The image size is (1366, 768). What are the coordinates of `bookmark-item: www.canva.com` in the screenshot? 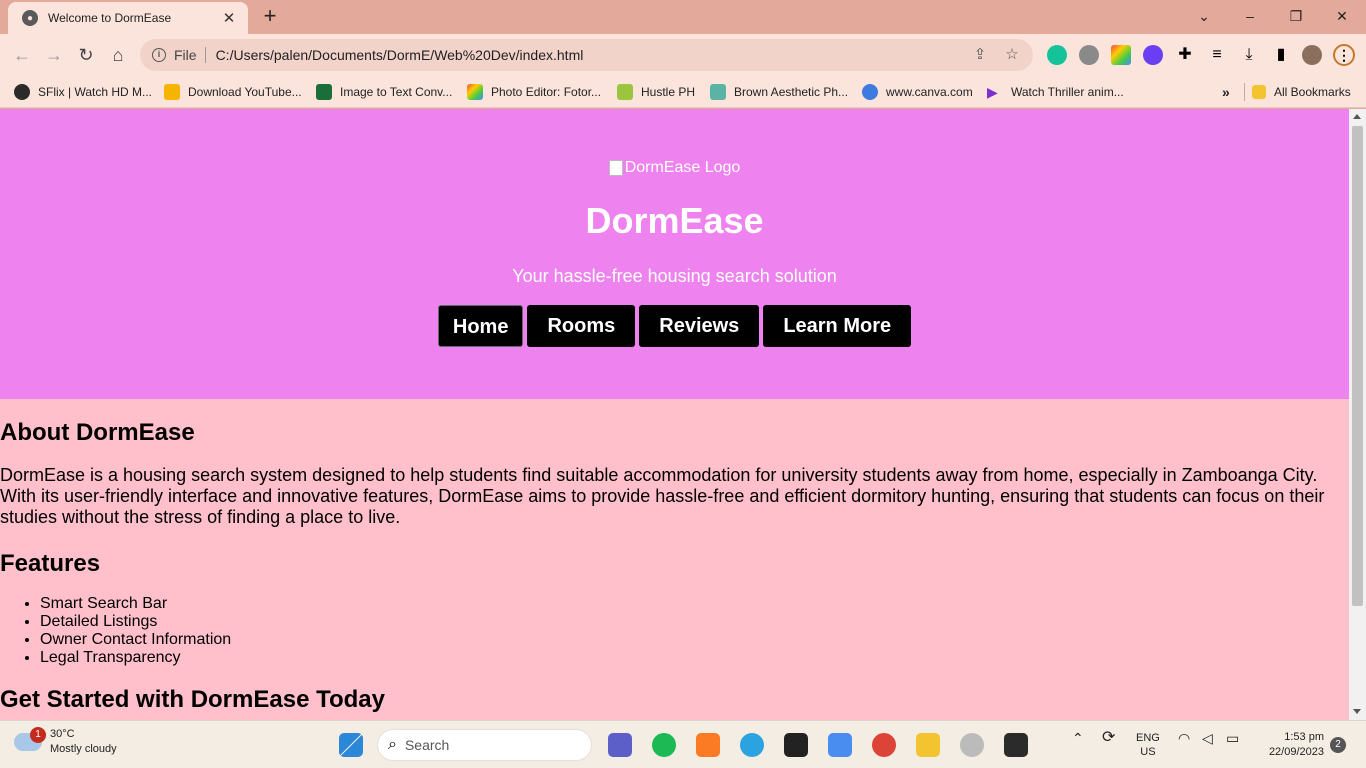 It's located at (917, 92).